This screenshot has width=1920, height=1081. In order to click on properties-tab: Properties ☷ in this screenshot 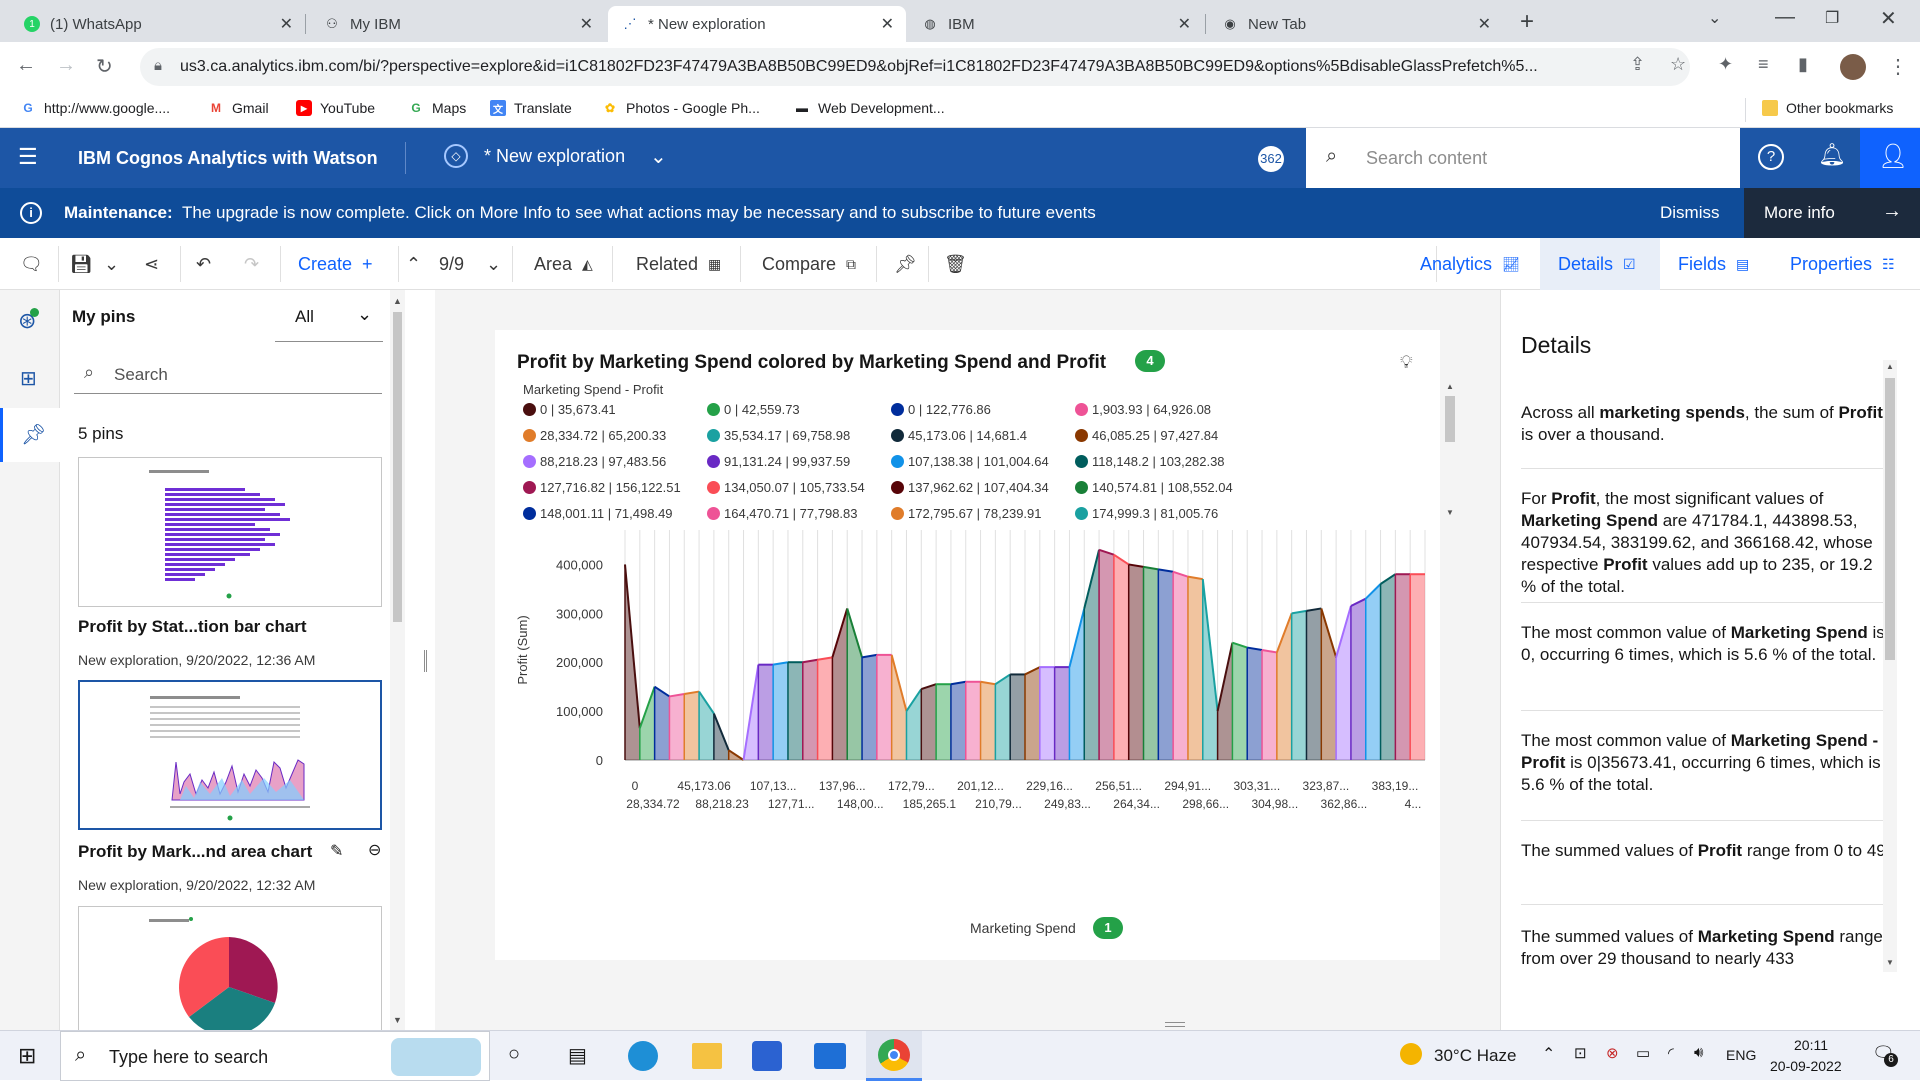, I will do `click(1842, 264)`.